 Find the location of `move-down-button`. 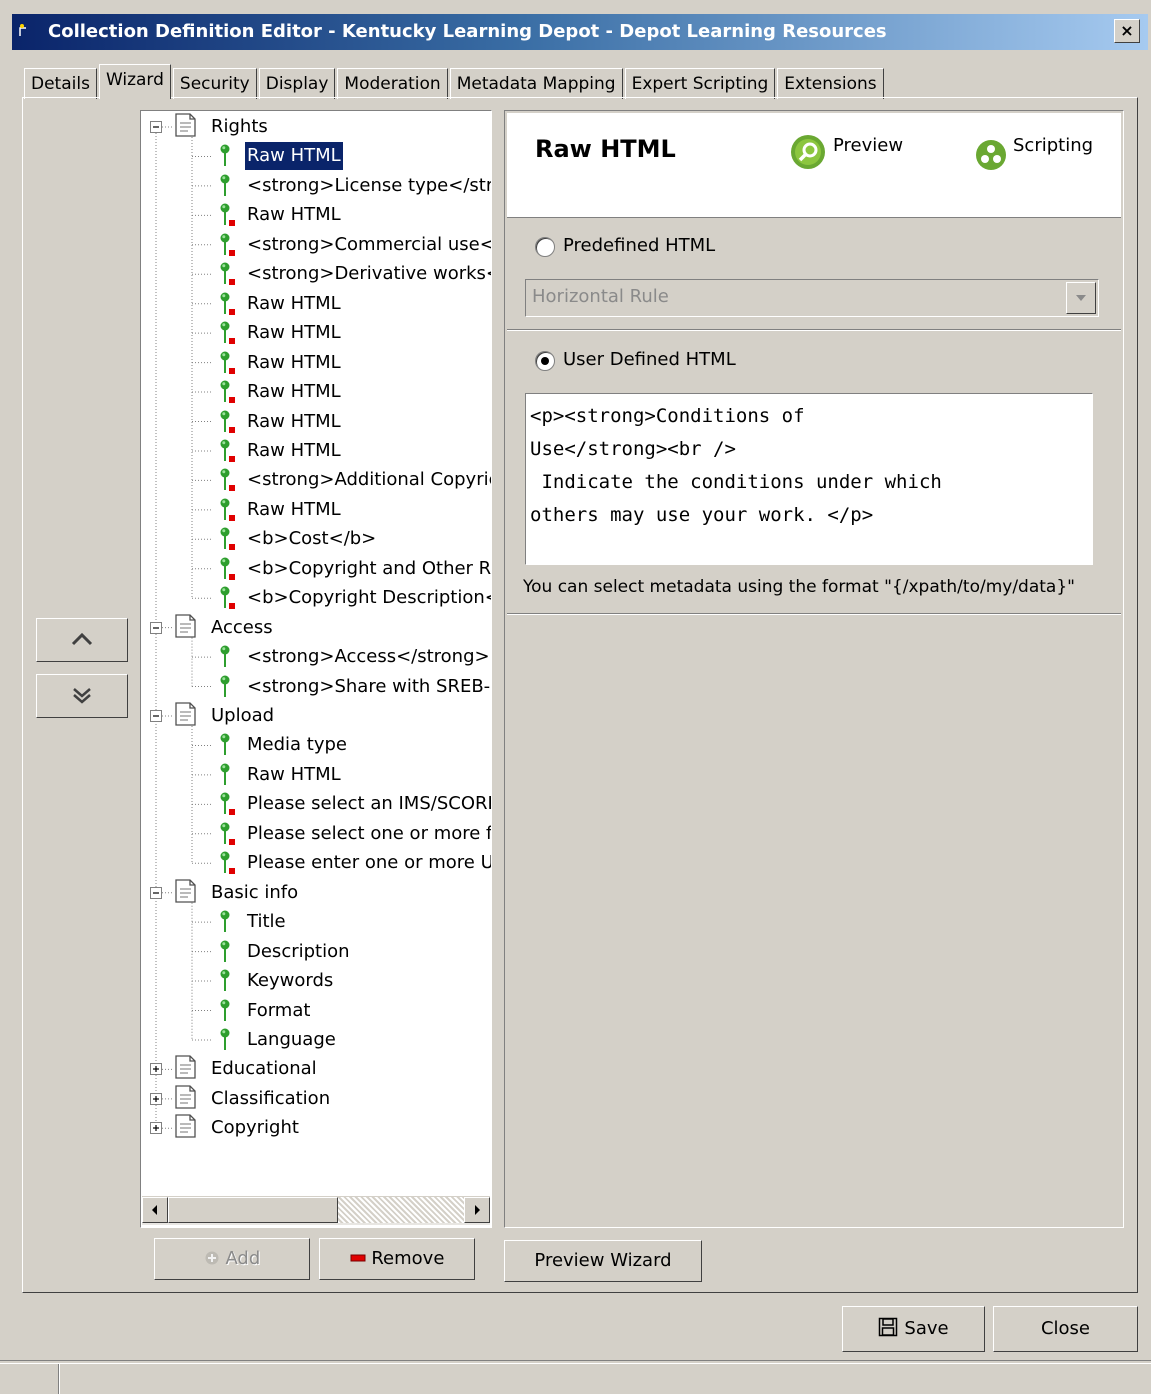

move-down-button is located at coordinates (82, 696).